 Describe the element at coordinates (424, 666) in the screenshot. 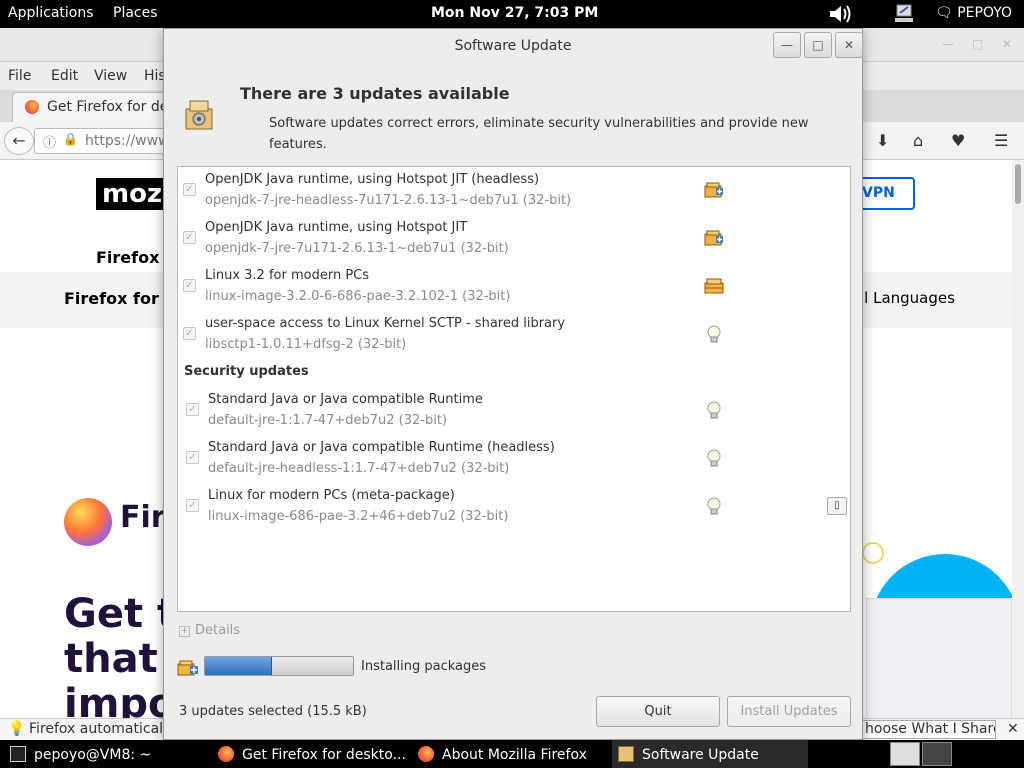

I see `progress-label: Installing packages` at that location.